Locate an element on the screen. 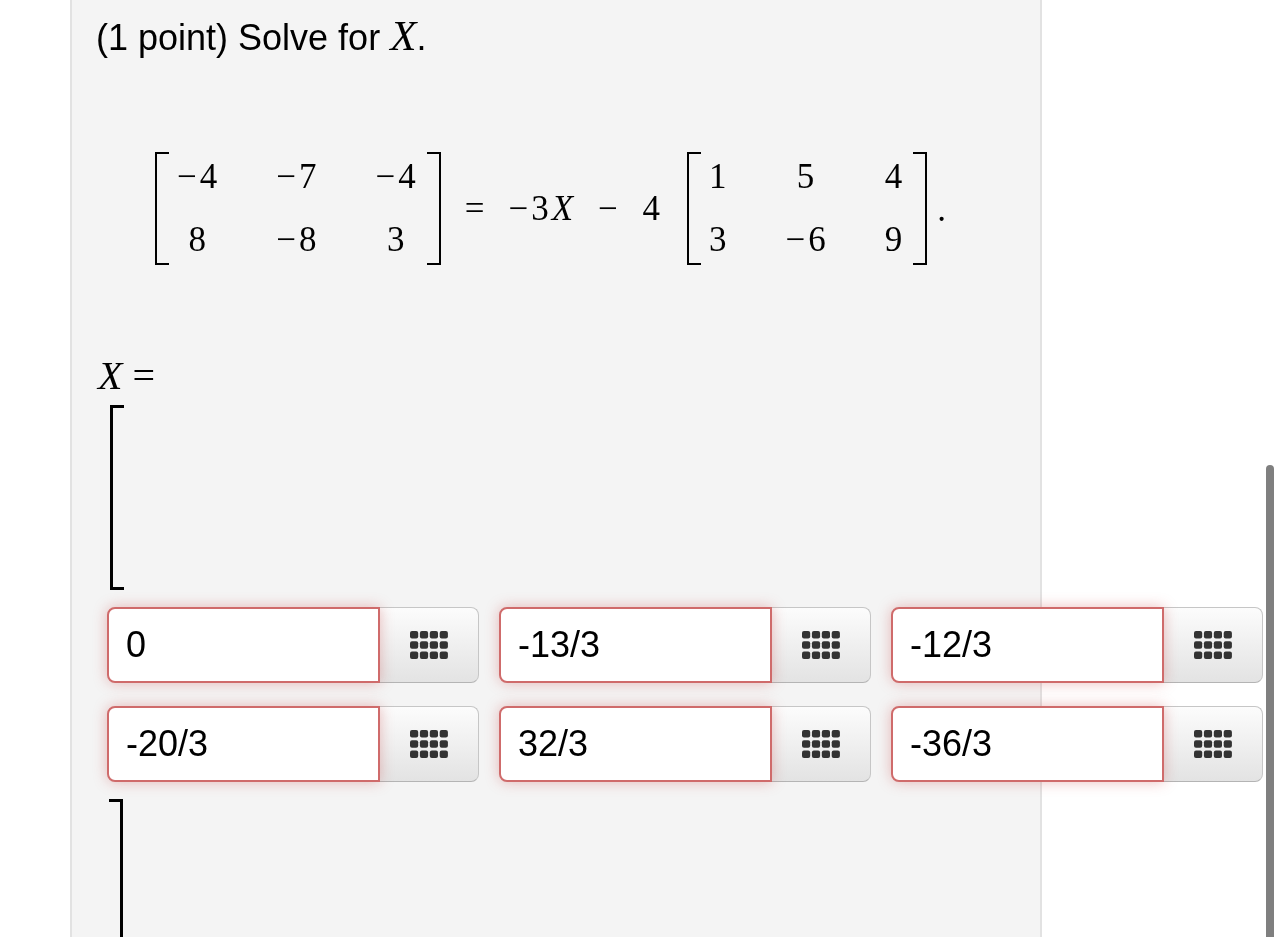 Image resolution: width=1284 pixels, height=937 pixels. equation-period: . is located at coordinates (941, 210).